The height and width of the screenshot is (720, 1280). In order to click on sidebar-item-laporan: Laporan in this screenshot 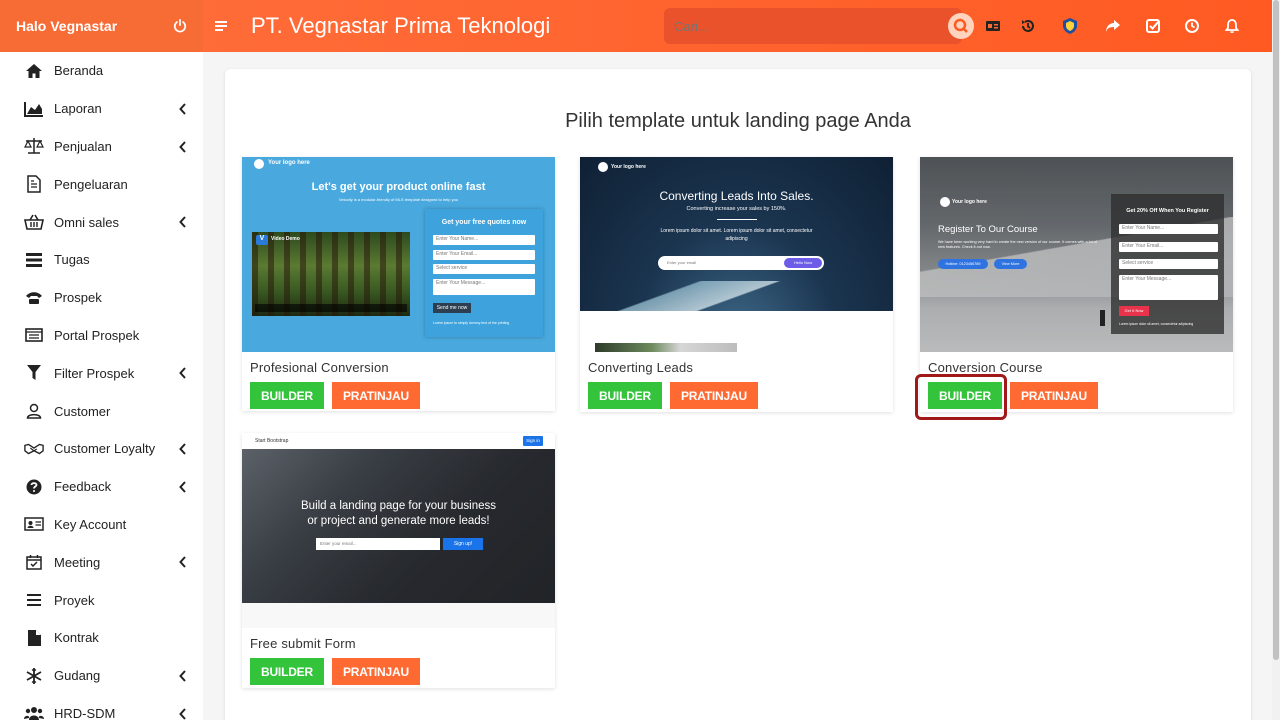, I will do `click(101, 109)`.